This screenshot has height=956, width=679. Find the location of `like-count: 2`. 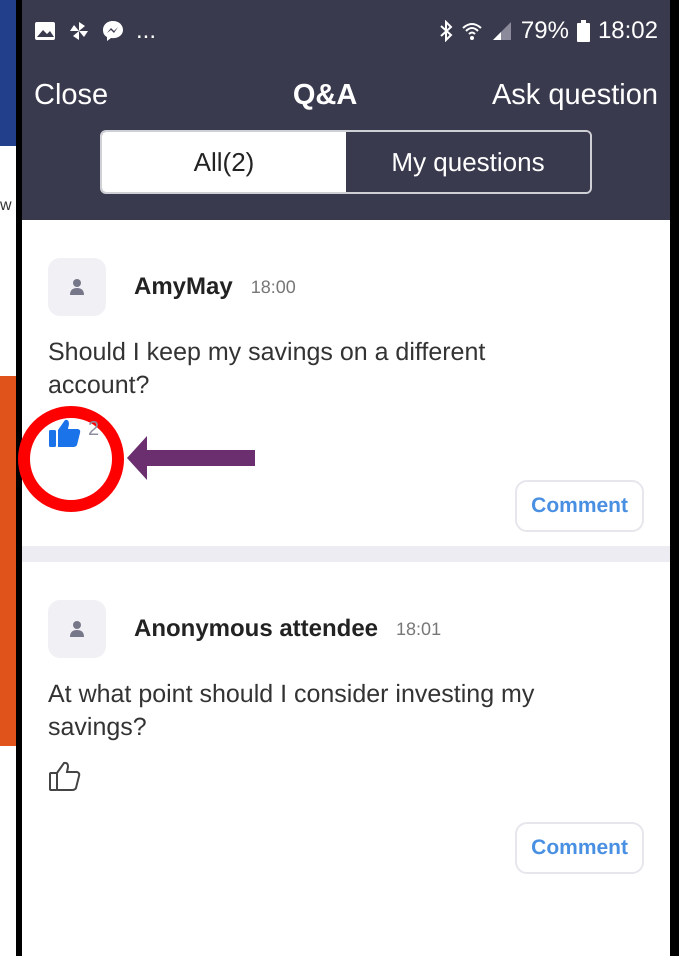

like-count: 2 is located at coordinates (94, 429).